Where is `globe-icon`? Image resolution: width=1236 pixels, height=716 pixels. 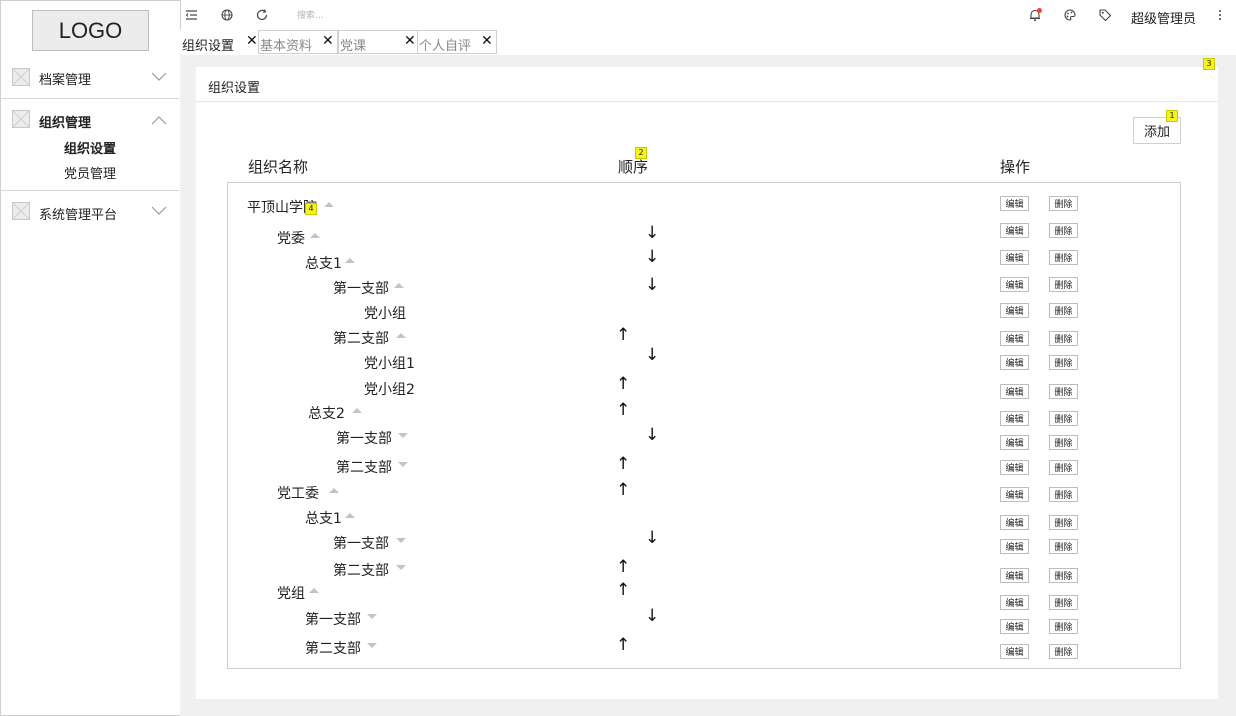 globe-icon is located at coordinates (227, 15).